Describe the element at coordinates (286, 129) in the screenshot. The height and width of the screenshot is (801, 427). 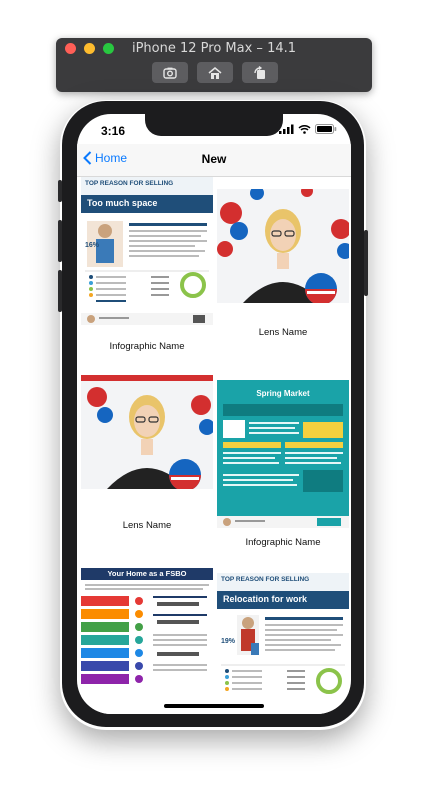
I see `cellular-signal-icon` at that location.